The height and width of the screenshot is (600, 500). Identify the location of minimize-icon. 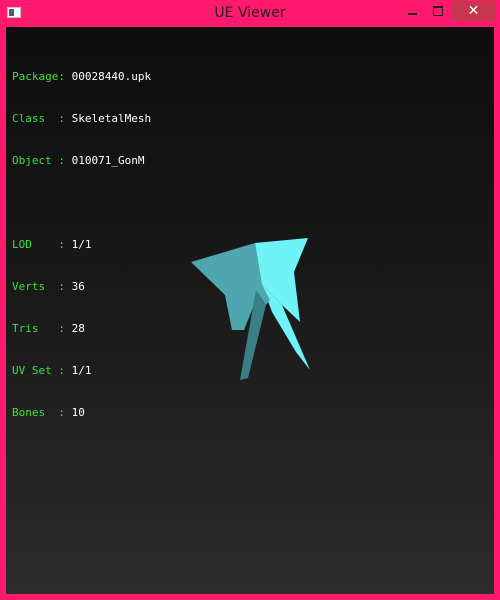
(412, 14).